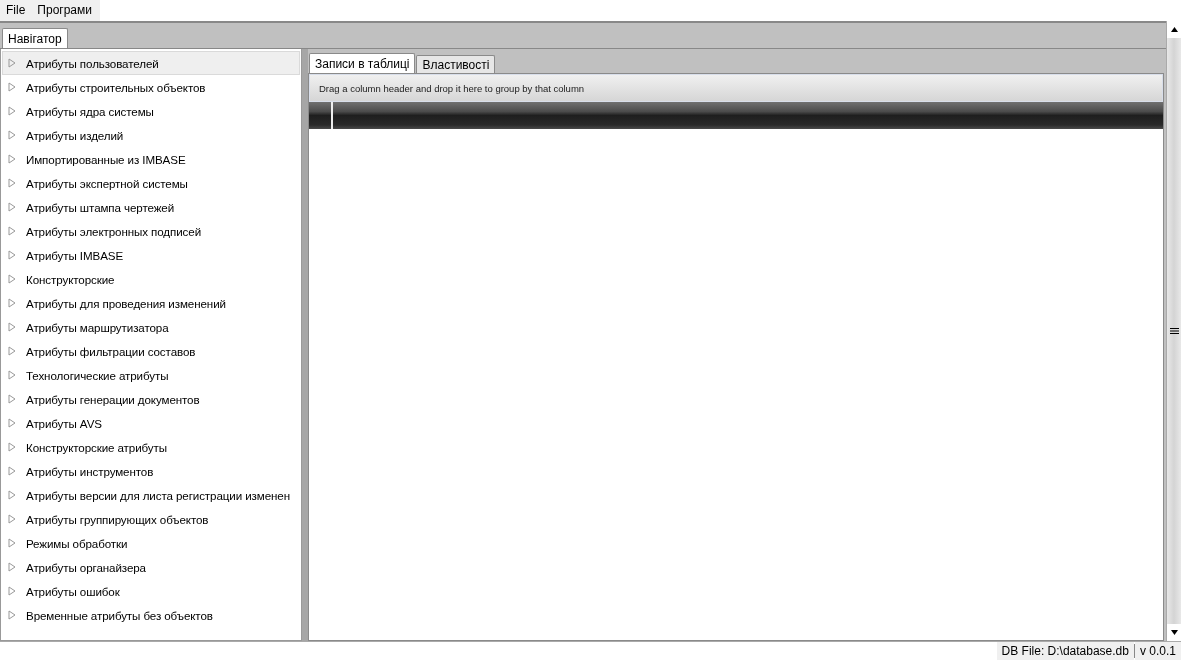  Describe the element at coordinates (77, 543) in the screenshot. I see `tree-item-label: Режимы обработки` at that location.